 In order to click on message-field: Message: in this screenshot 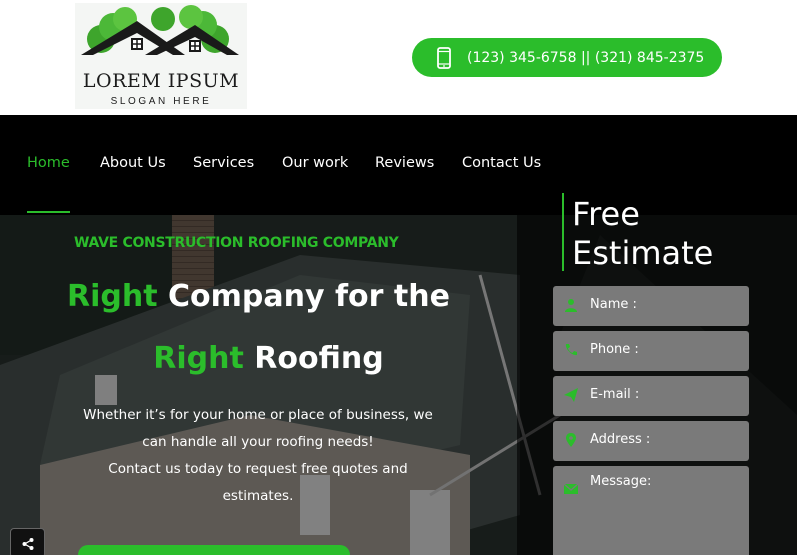, I will do `click(651, 510)`.